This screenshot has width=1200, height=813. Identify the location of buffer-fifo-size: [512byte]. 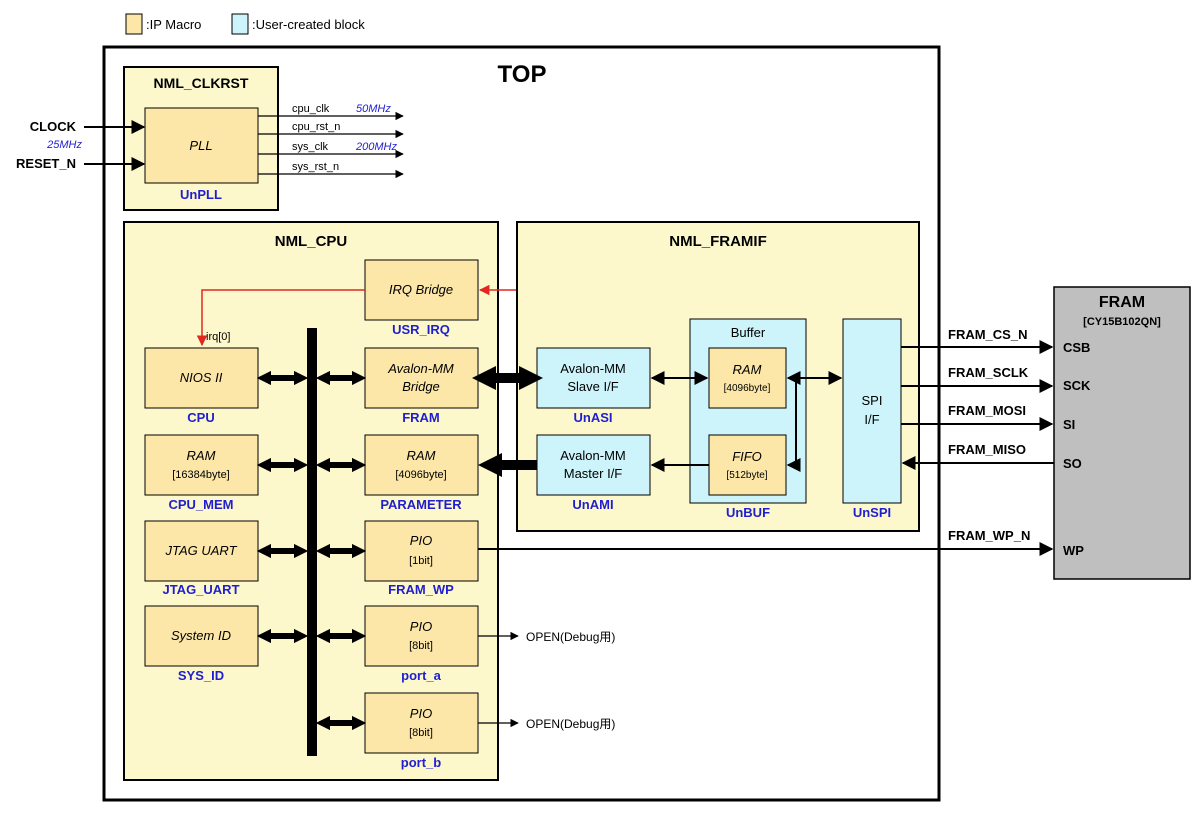
(746, 475).